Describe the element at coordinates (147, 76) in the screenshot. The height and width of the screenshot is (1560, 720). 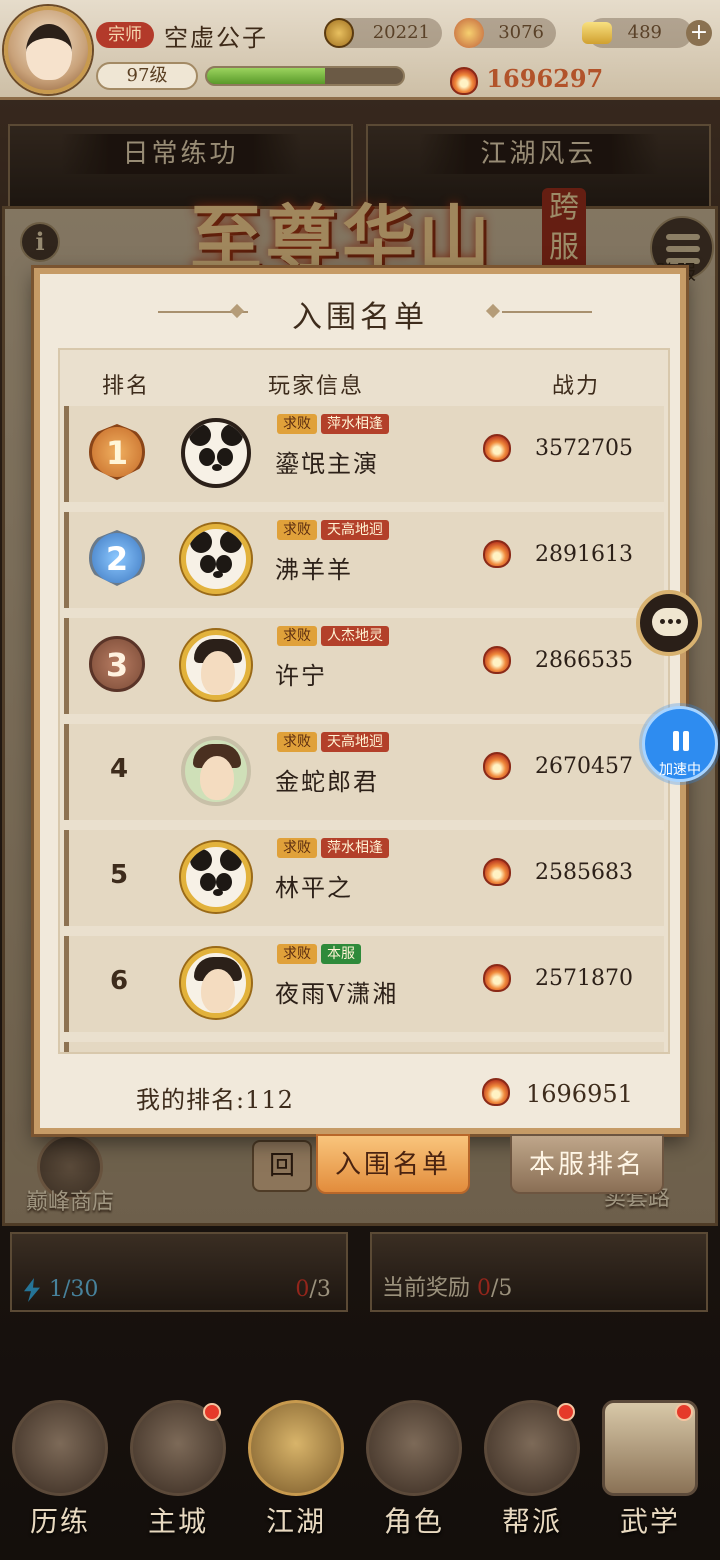
I see `level-badge: 97级` at that location.